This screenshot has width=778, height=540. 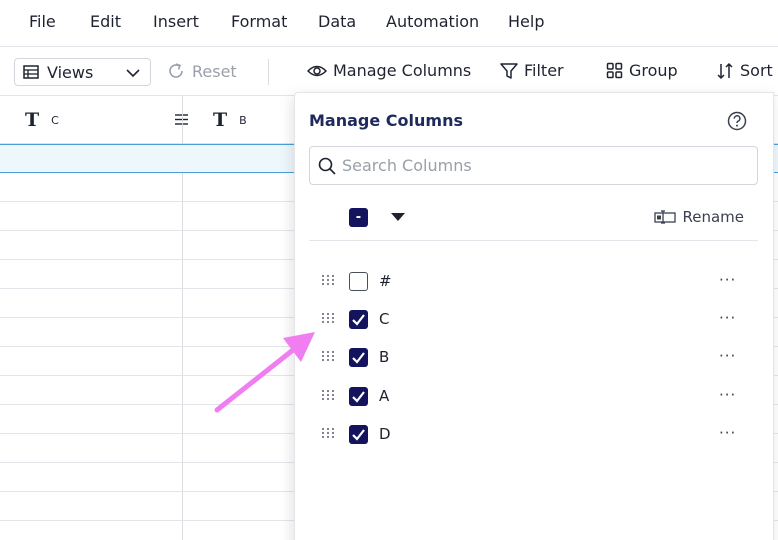 What do you see at coordinates (386, 120) in the screenshot?
I see `panel-title: Manage Columns` at bounding box center [386, 120].